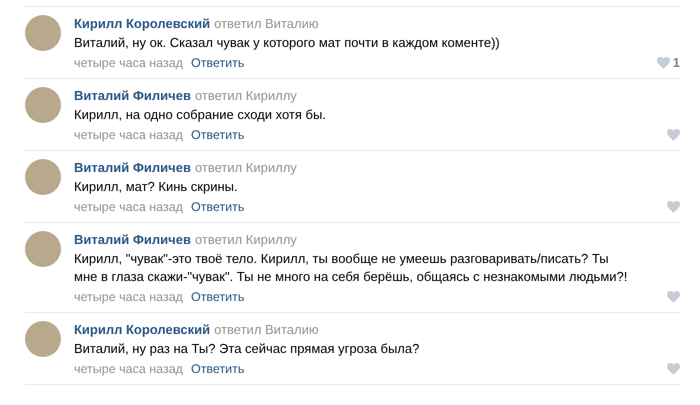 The image size is (700, 405). Describe the element at coordinates (200, 115) in the screenshot. I see `comment-text: Кирилл, на одно собрание сходи хотя бы.` at that location.